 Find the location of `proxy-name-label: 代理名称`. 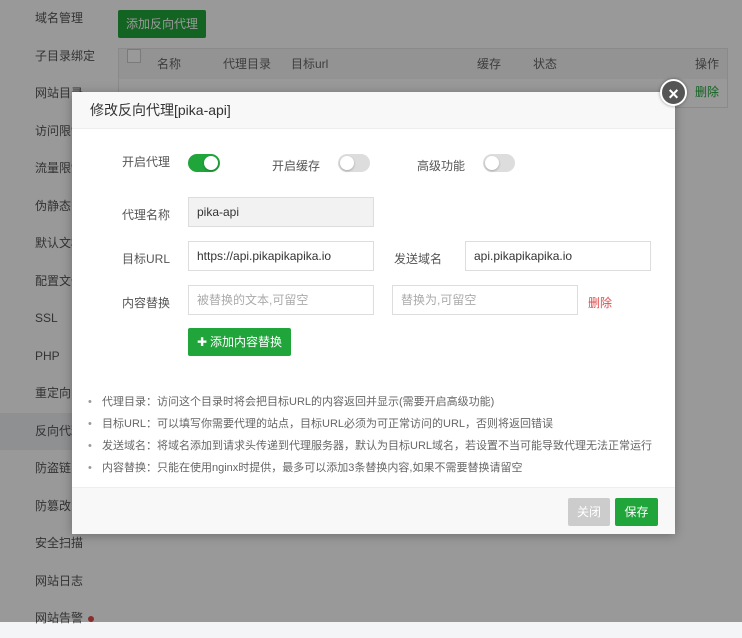

proxy-name-label: 代理名称 is located at coordinates (145, 215).